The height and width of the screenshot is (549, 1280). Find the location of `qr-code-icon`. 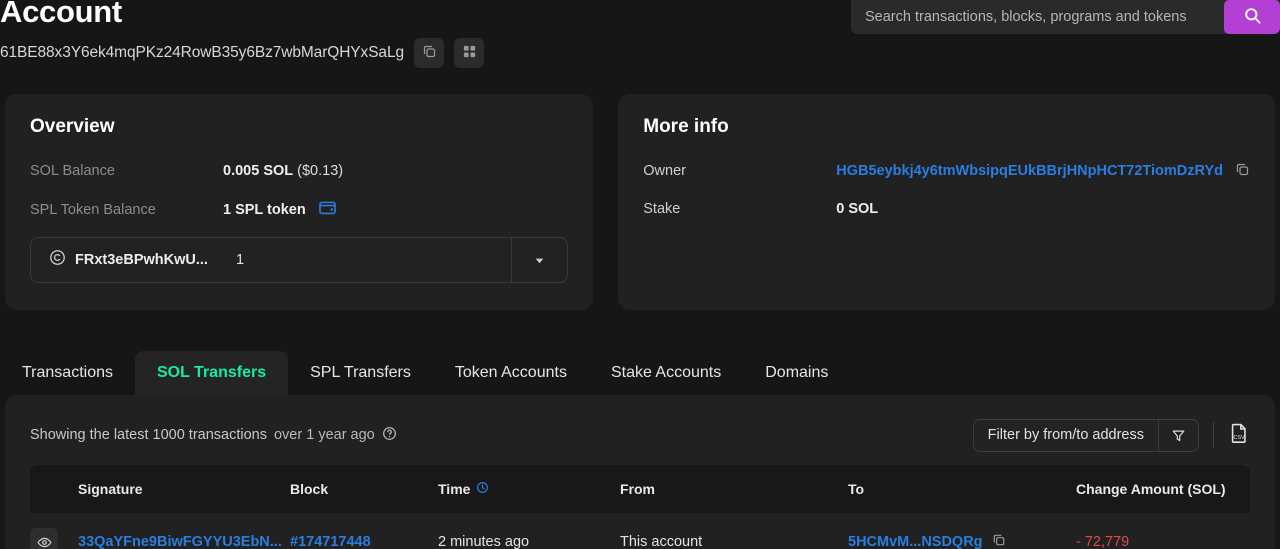

qr-code-icon is located at coordinates (469, 53).